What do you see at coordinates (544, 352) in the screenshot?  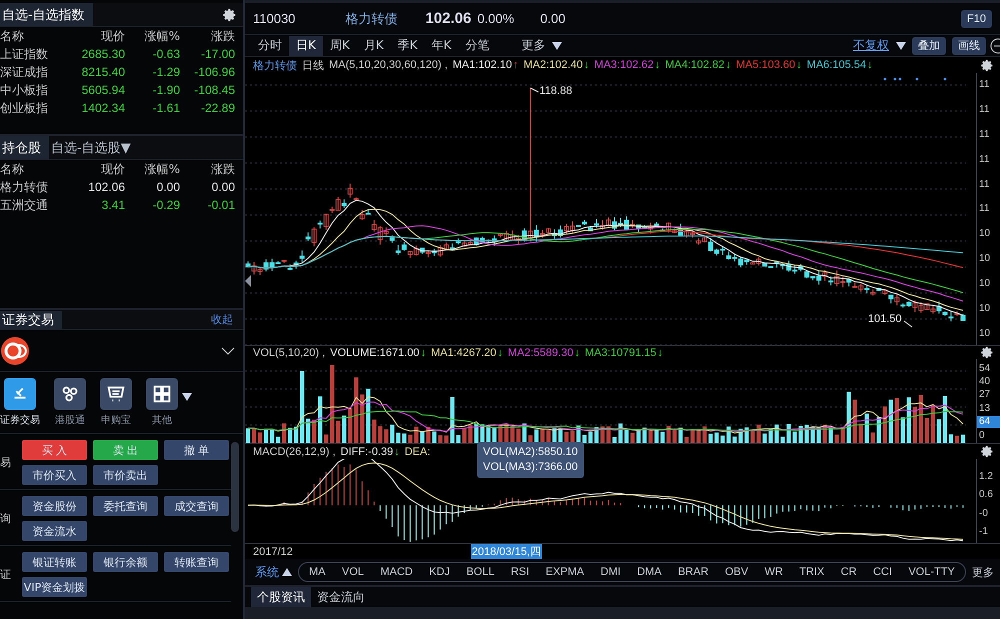 I see `indicator-value: MA2:5589.30↓` at bounding box center [544, 352].